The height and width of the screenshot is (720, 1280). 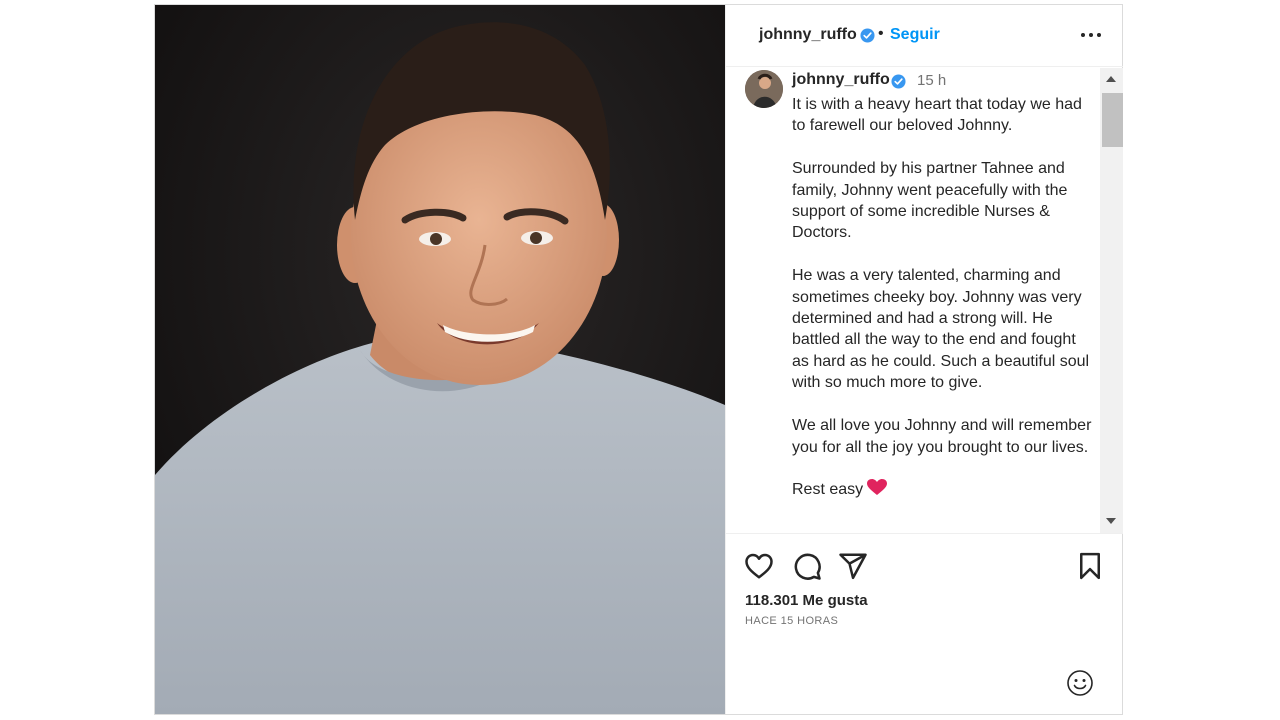 What do you see at coordinates (1080, 683) in the screenshot?
I see `smiley-face-icon` at bounding box center [1080, 683].